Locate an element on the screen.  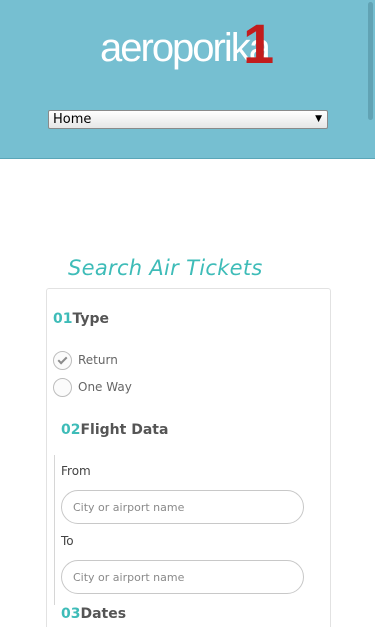
to-input is located at coordinates (182, 577).